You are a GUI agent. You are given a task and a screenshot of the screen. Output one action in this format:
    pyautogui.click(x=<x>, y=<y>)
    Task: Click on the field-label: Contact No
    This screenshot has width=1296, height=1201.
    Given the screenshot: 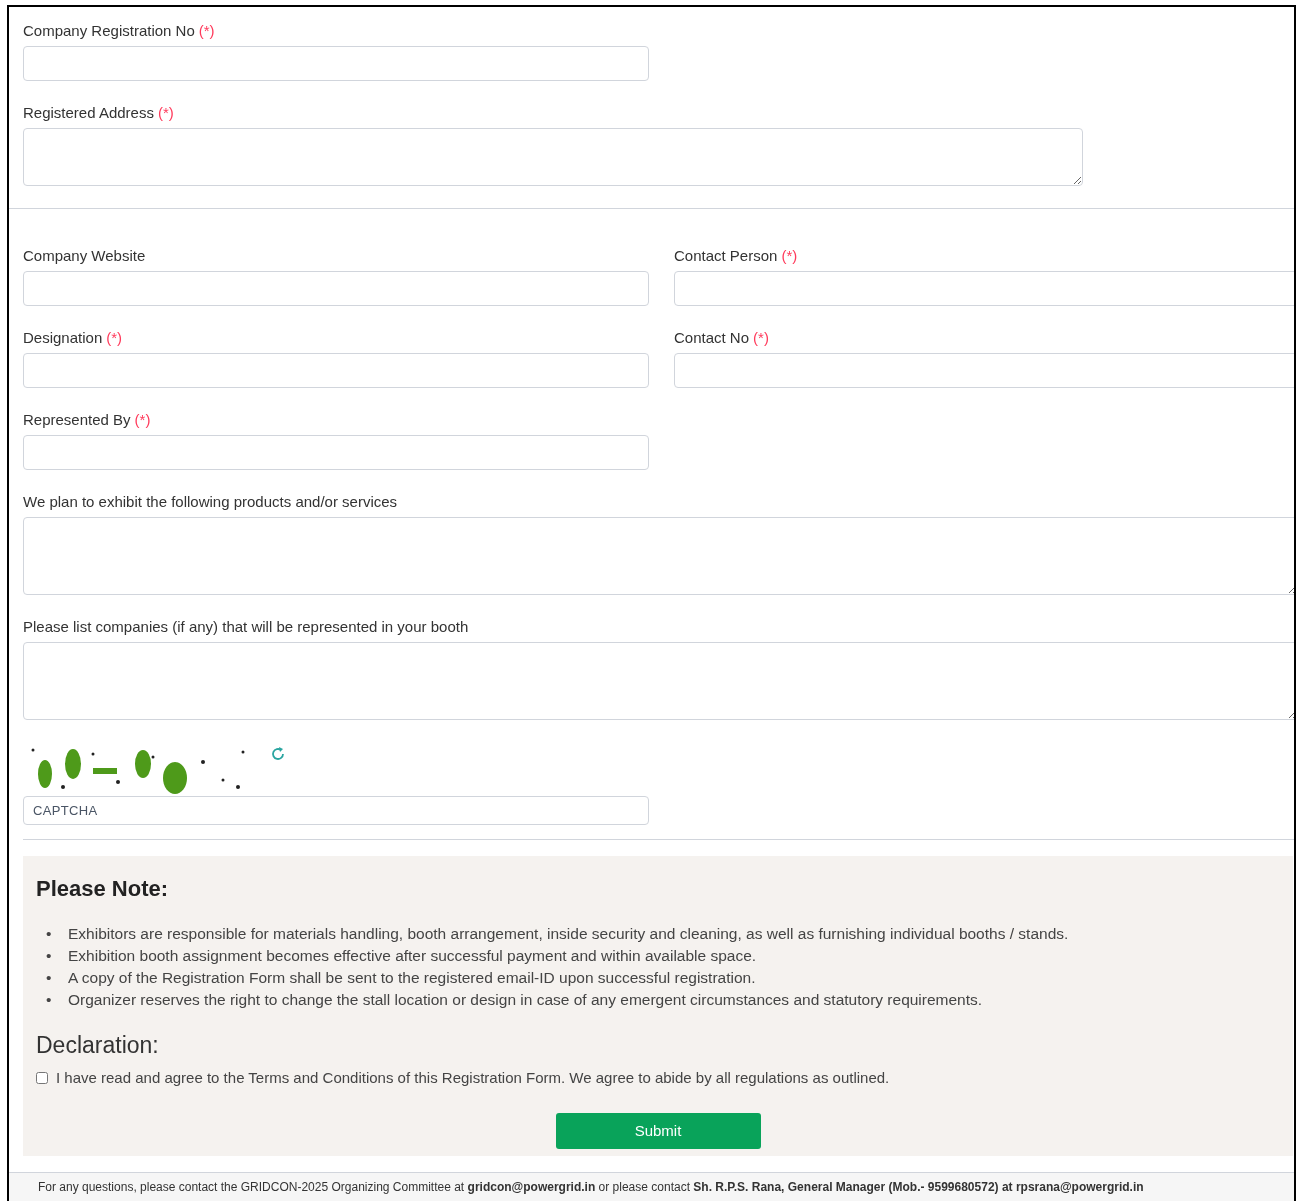 What is the action you would take?
    pyautogui.click(x=712, y=338)
    